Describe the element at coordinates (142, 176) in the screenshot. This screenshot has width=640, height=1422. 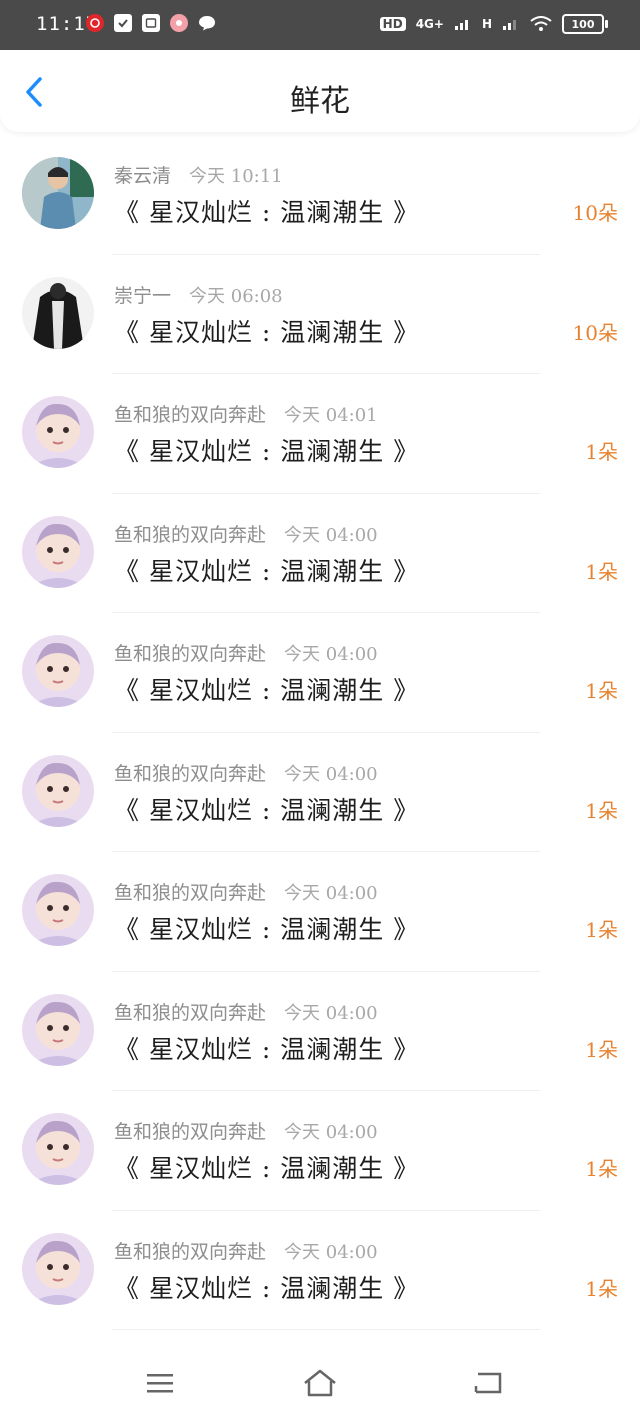
I see `user-name: 秦云清` at that location.